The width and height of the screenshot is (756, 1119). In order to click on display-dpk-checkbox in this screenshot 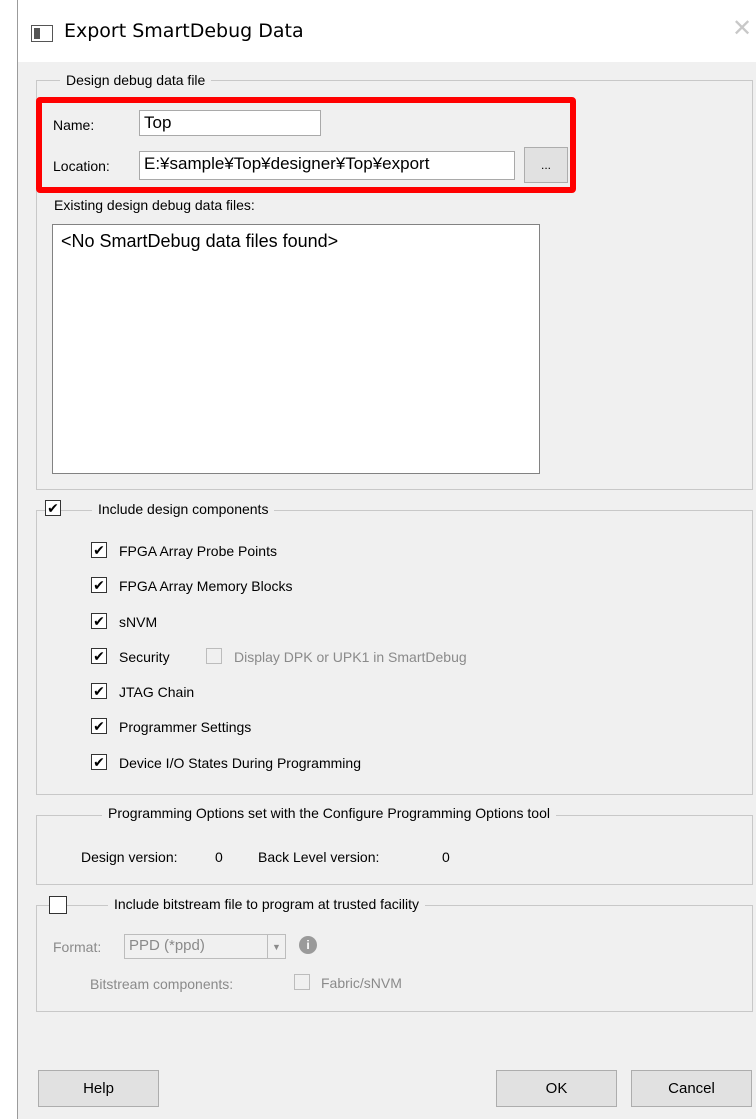, I will do `click(214, 656)`.